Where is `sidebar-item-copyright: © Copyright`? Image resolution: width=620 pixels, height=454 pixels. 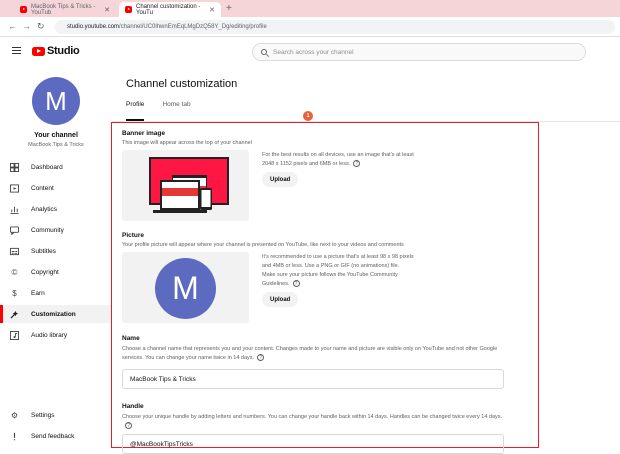 sidebar-item-copyright: © Copyright is located at coordinates (56, 272).